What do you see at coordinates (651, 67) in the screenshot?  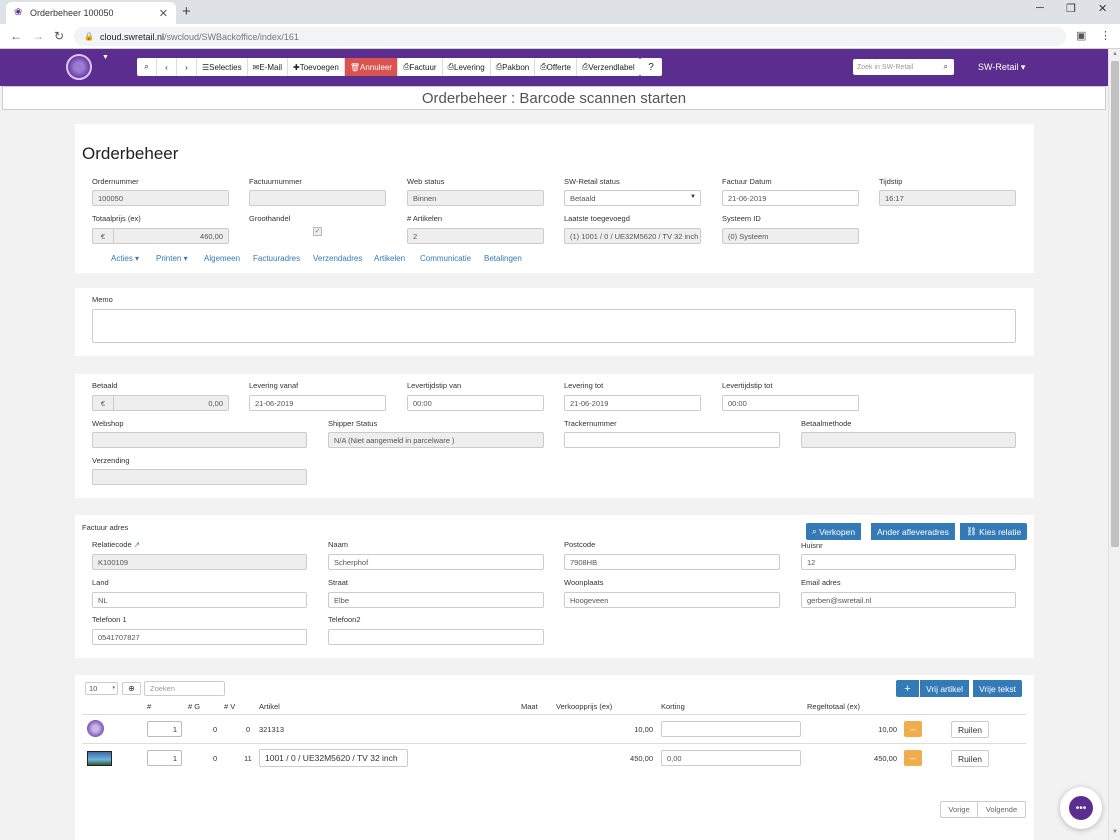 I see `help-icon: ?` at bounding box center [651, 67].